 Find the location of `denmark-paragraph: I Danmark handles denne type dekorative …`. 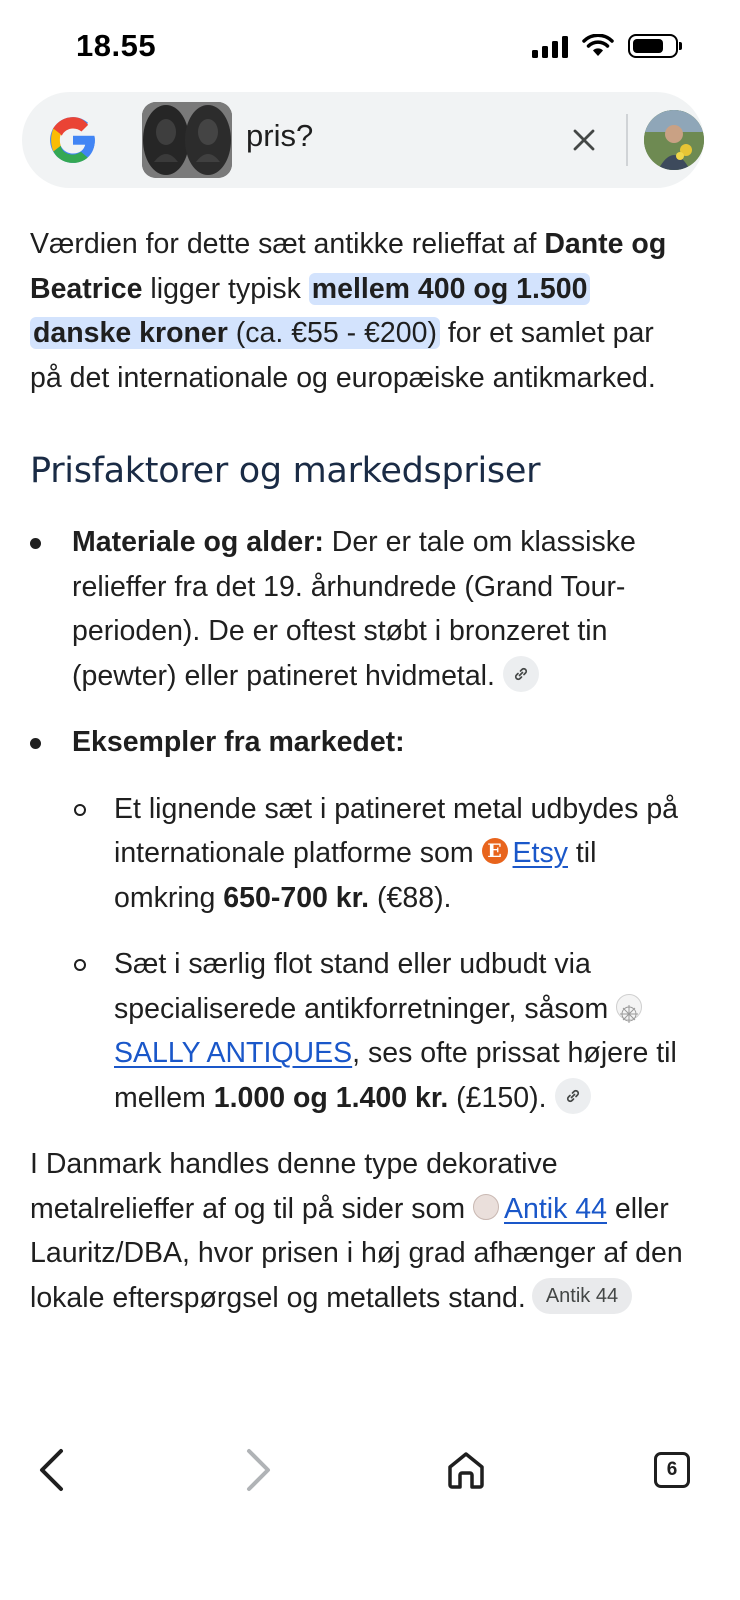

denmark-paragraph: I Danmark handles denne type dekorative … is located at coordinates (360, 1231).